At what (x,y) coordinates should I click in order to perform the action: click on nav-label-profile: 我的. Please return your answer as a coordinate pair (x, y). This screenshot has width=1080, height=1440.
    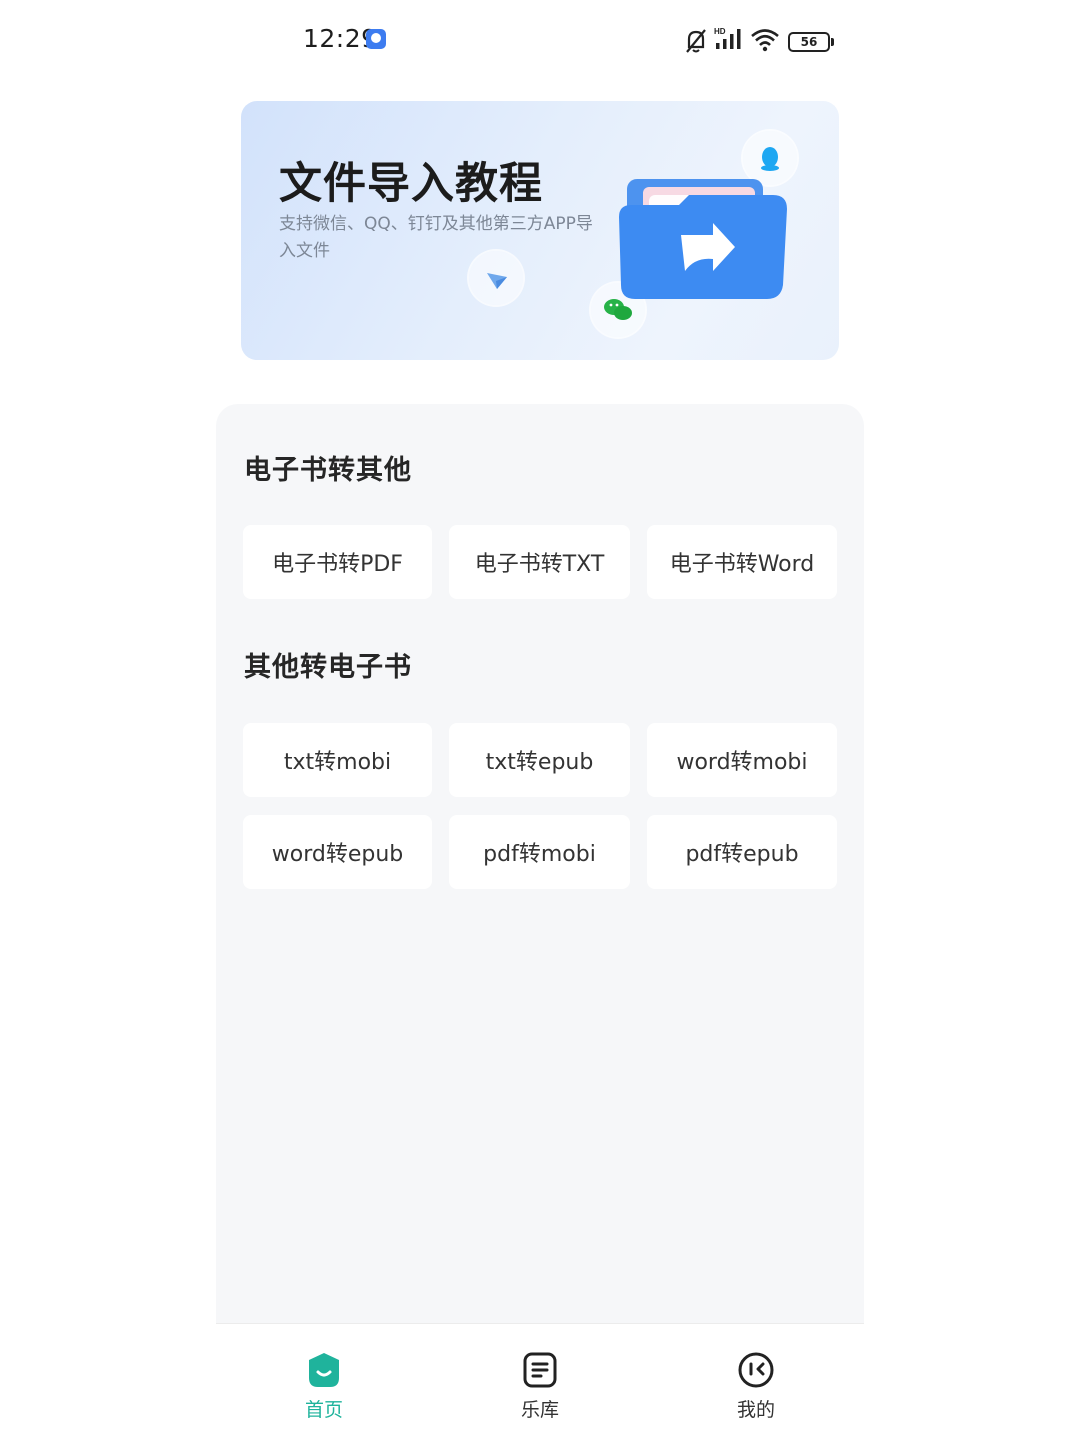
    Looking at the image, I should click on (755, 1410).